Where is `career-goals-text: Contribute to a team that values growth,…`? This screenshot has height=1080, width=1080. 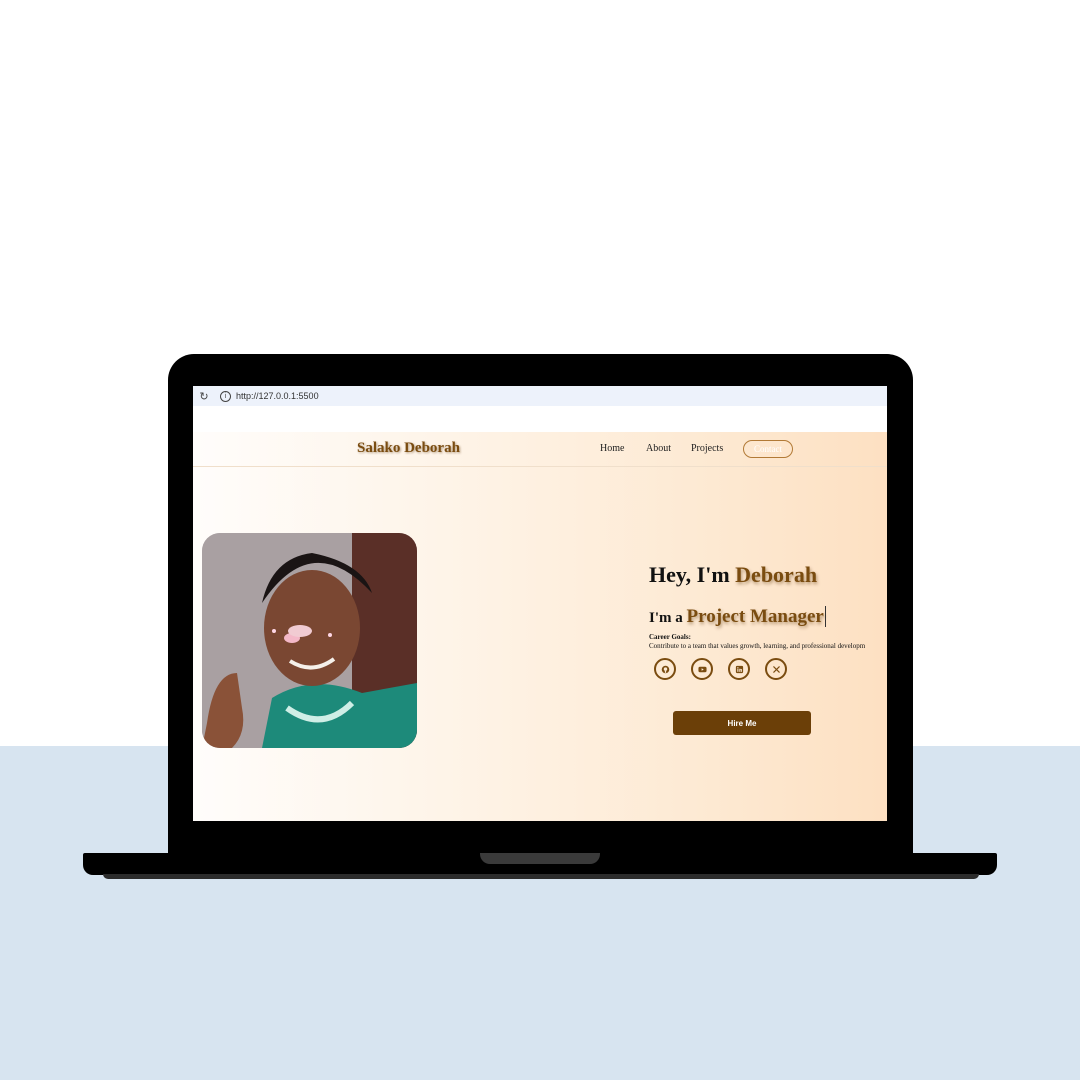
career-goals-text: Contribute to a team that values growth,… is located at coordinates (757, 646).